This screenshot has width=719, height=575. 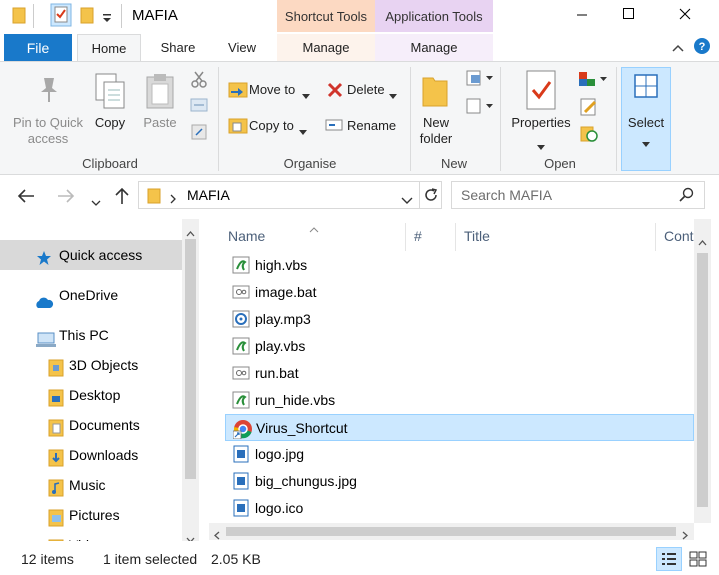 I want to click on nav-scrollbar, so click(x=190, y=380).